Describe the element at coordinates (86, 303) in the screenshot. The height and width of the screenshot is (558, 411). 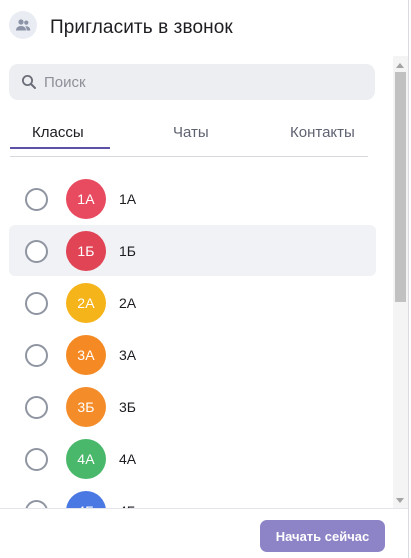
I see `avatar: 2А` at that location.